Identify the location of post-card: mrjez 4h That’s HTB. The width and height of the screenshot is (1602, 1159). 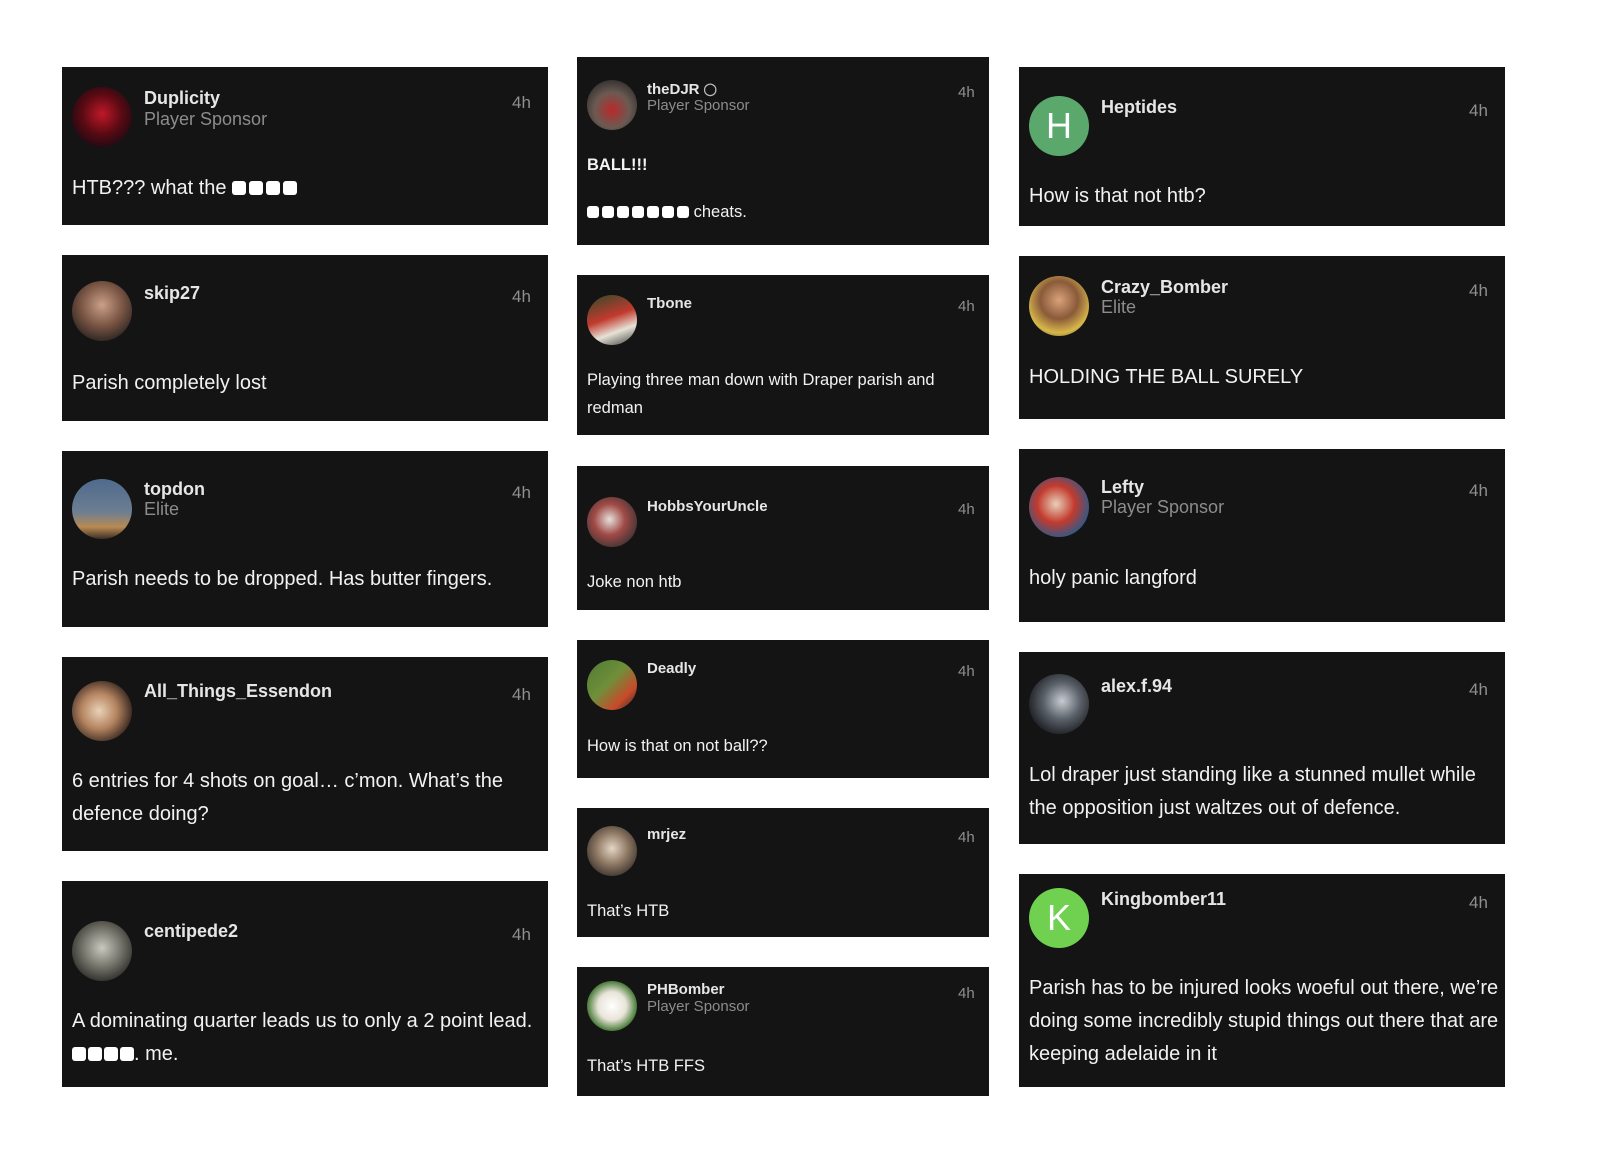
(783, 872).